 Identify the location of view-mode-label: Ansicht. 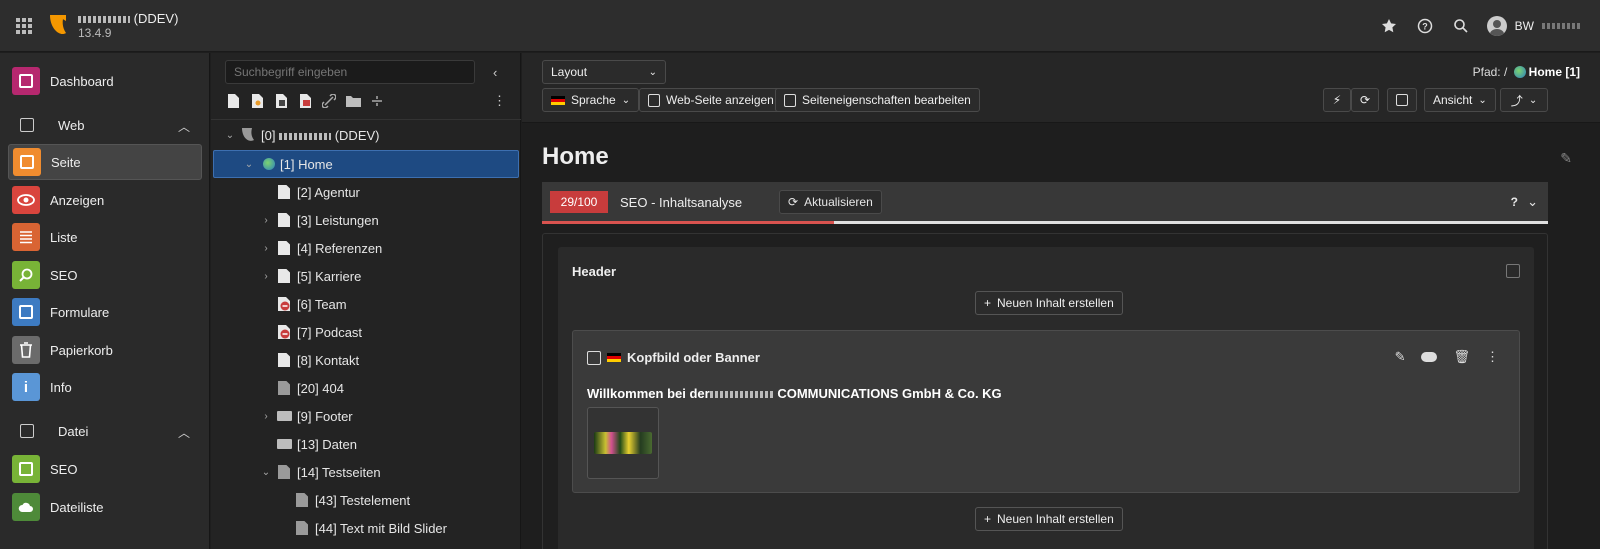
(1453, 100).